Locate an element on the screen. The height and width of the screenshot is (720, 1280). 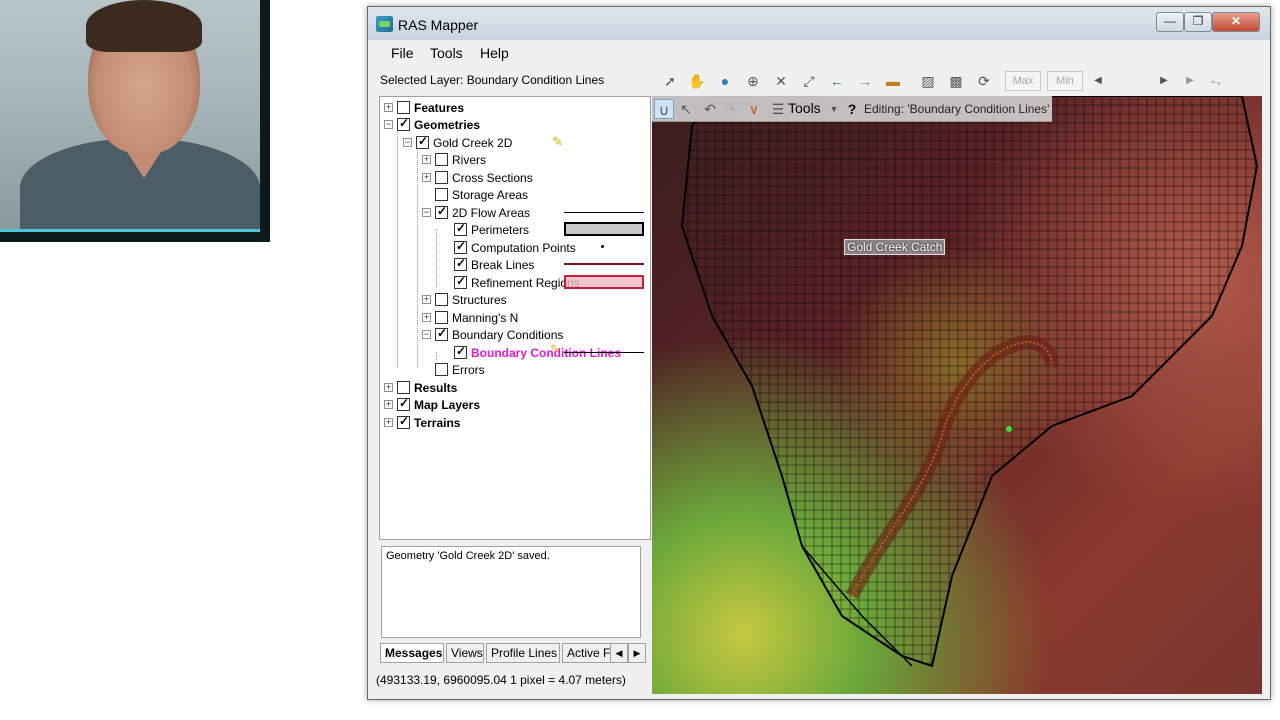
tab-scroll-left-icon: ◀ is located at coordinates (619, 653).